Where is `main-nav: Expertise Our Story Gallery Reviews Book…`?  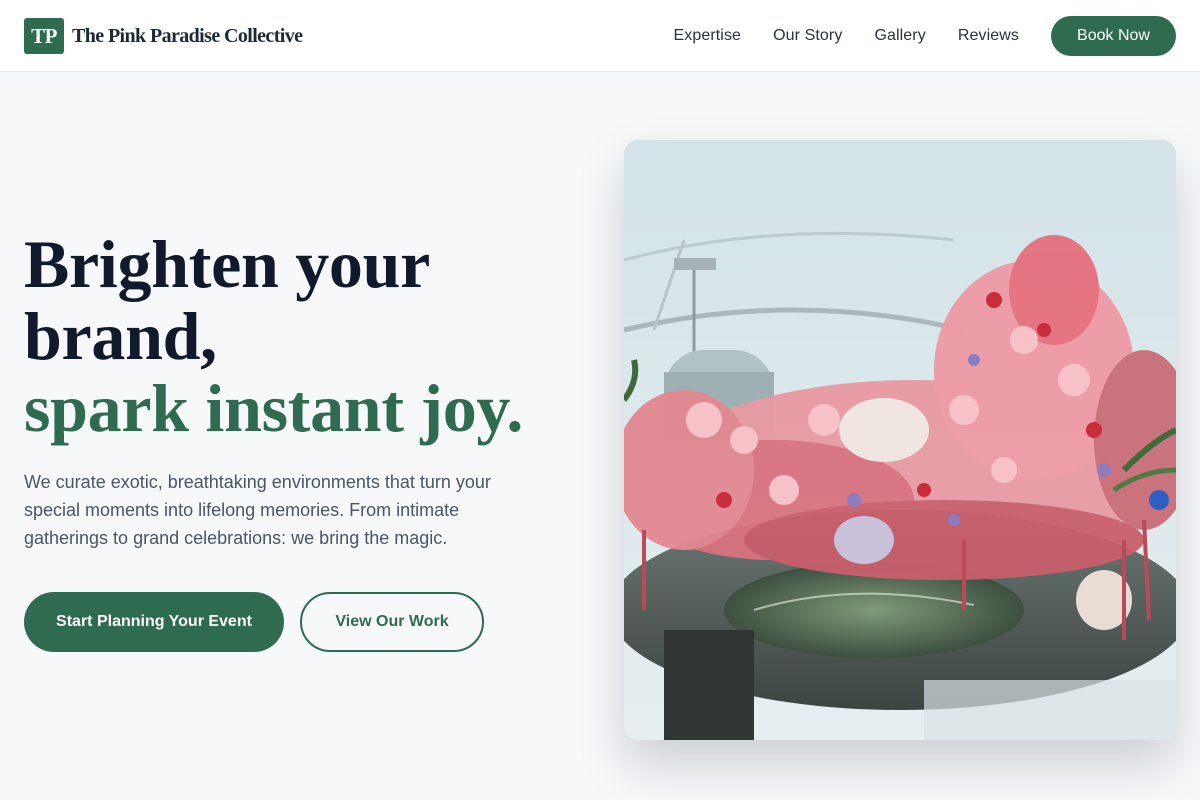 main-nav: Expertise Our Story Gallery Reviews Book… is located at coordinates (924, 36).